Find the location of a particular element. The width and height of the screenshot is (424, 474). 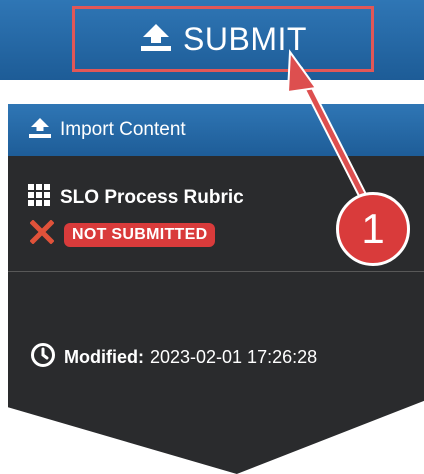

status-badge: NOT SUBMITTED is located at coordinates (140, 234).